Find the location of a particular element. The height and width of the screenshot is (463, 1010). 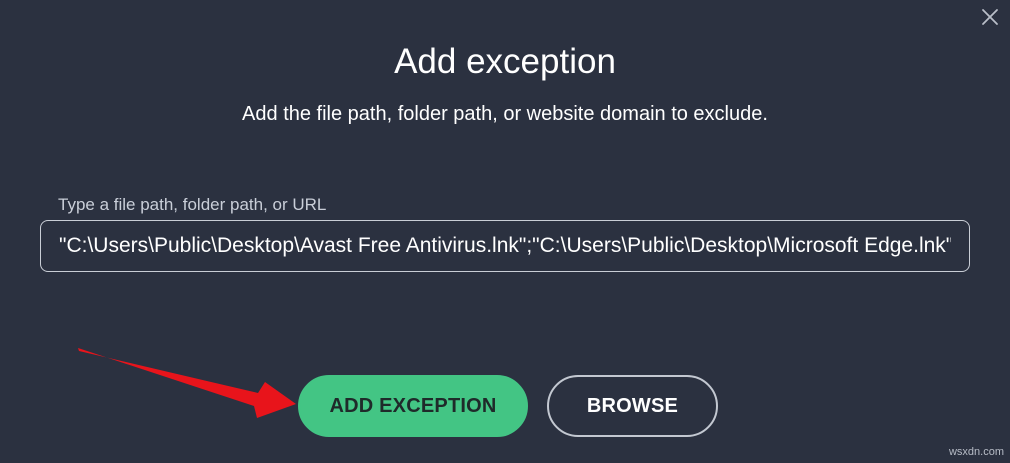

close-icon is located at coordinates (990, 17).